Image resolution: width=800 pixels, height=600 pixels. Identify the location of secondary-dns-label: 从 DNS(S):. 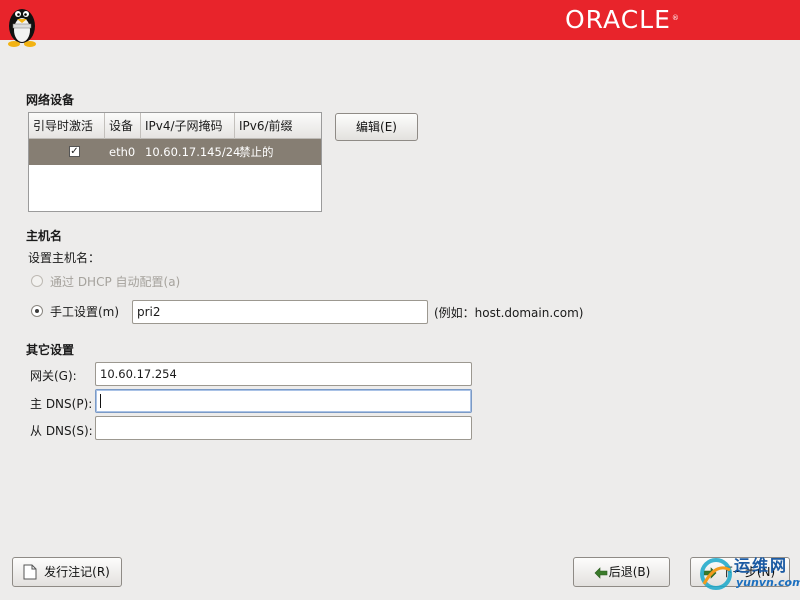
(61, 431).